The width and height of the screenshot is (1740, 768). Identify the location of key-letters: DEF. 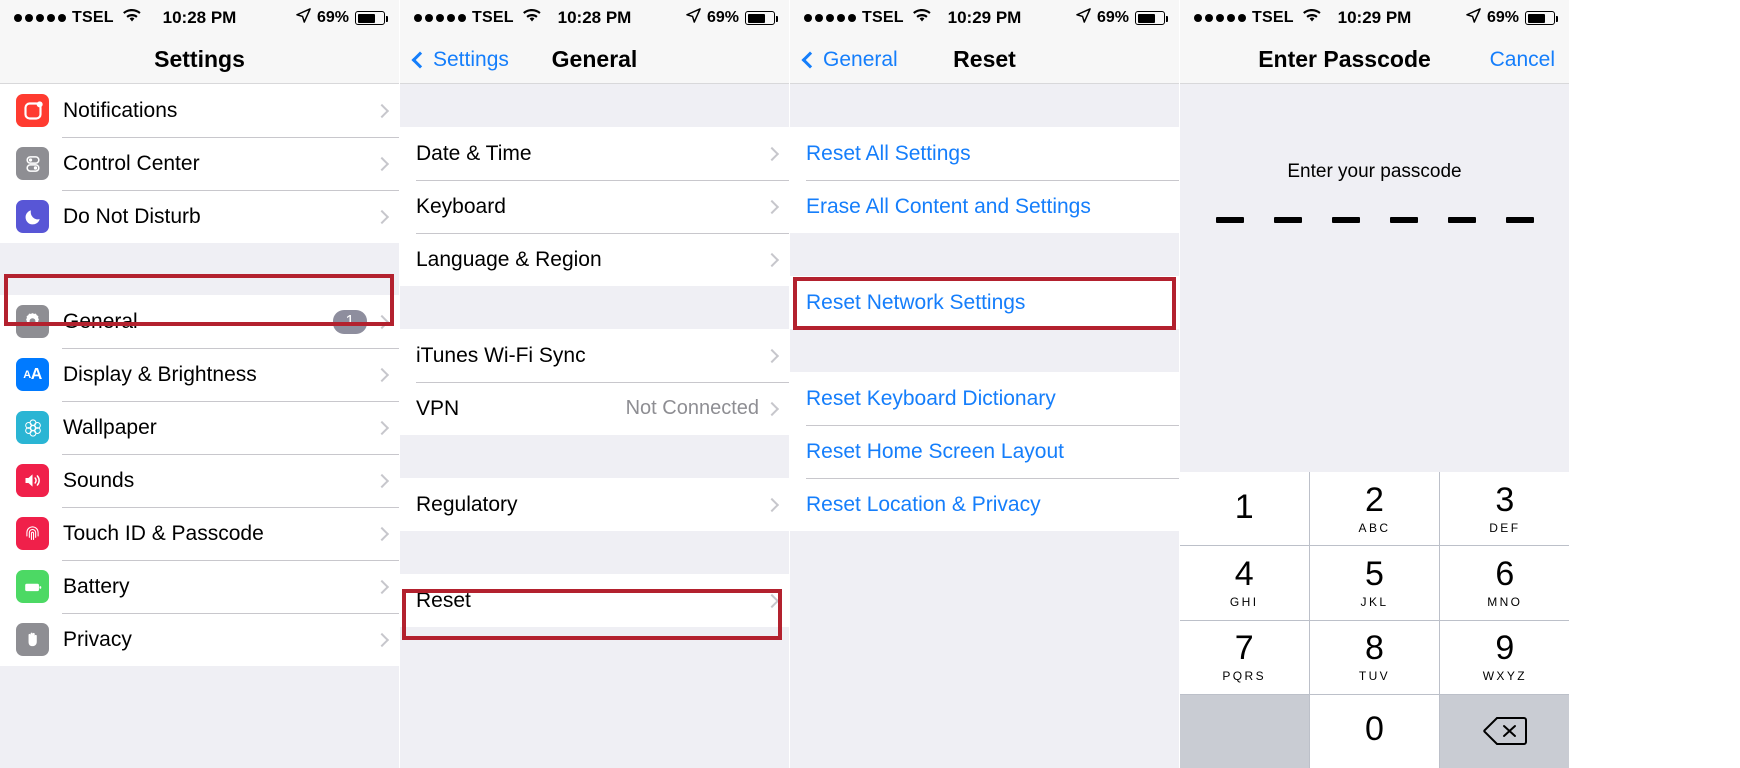
(1505, 527).